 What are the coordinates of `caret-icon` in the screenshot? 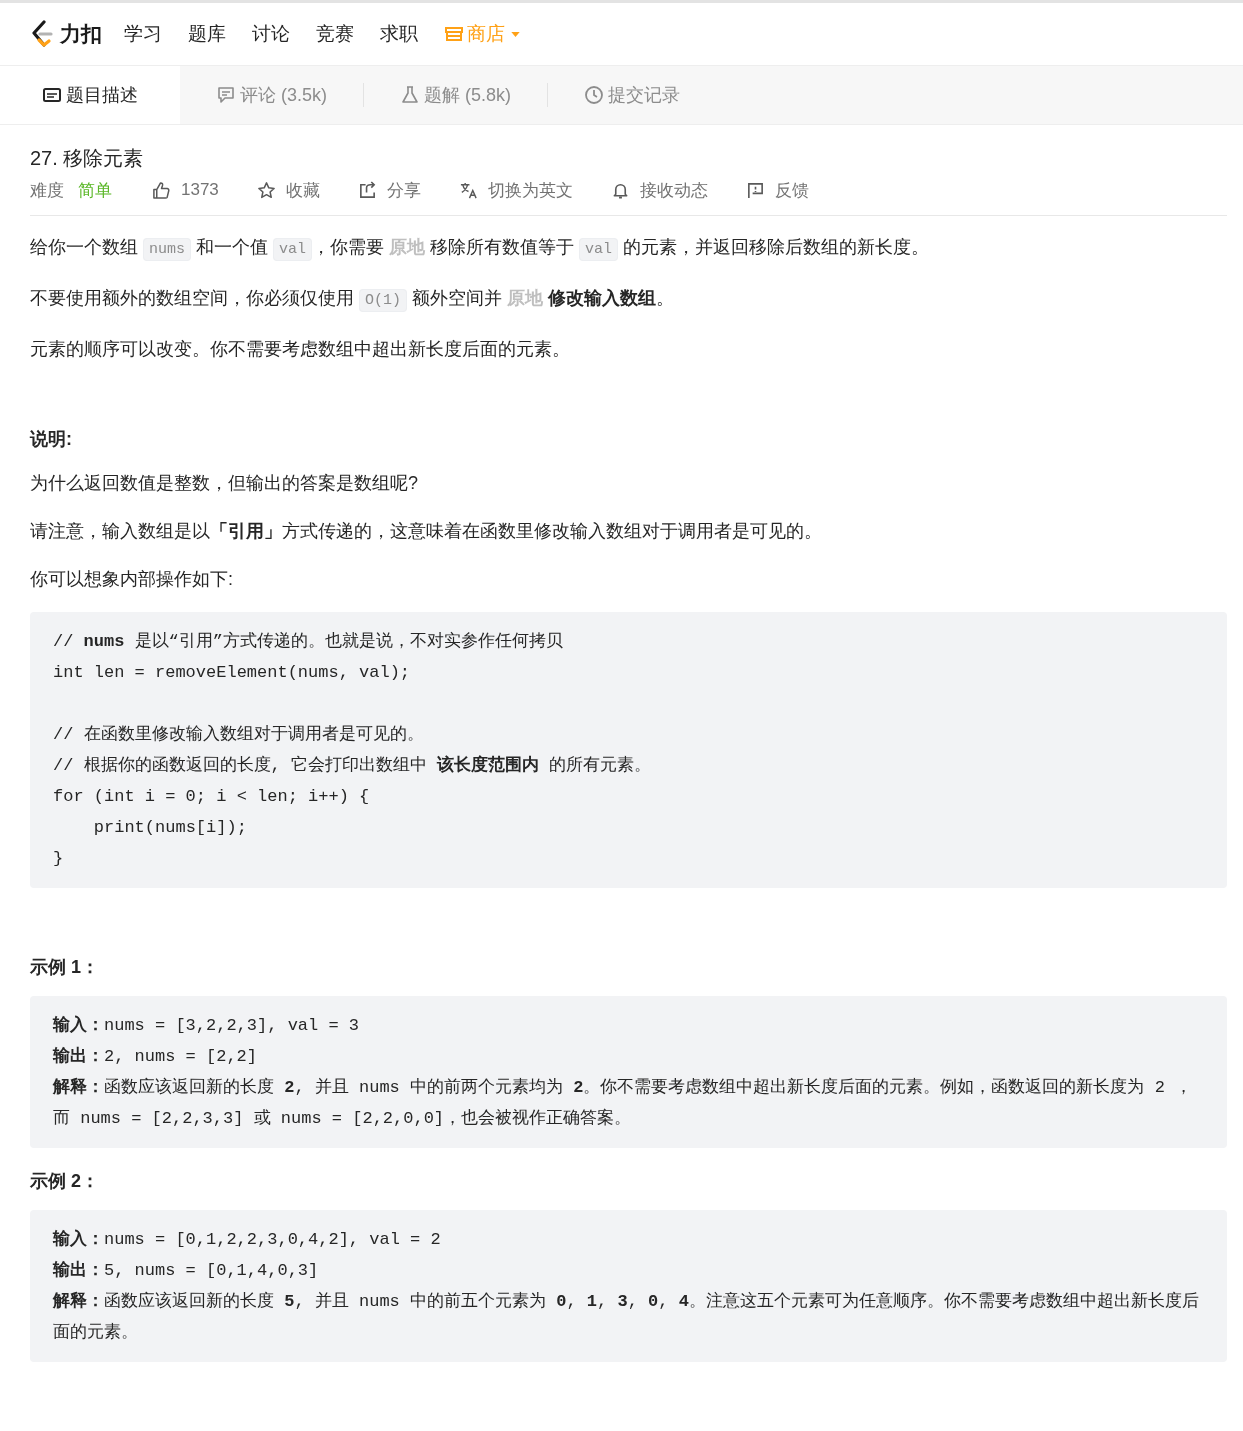 It's located at (515, 34).